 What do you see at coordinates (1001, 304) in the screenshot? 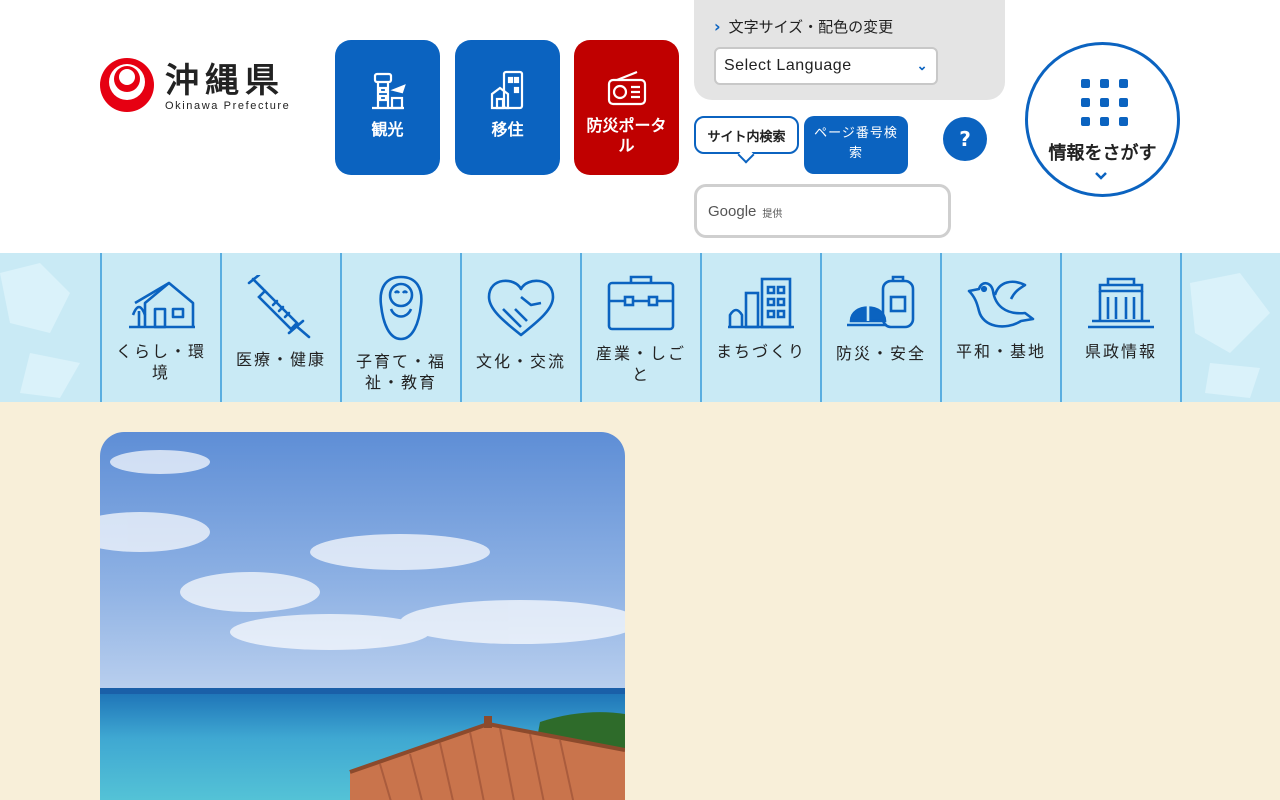
I see `dove-icon` at bounding box center [1001, 304].